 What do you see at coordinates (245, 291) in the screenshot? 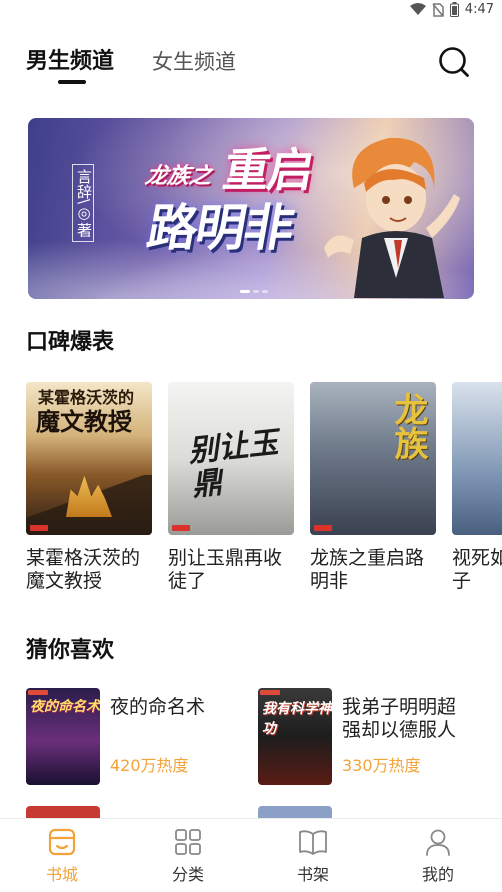
I see `banner-dot-active` at bounding box center [245, 291].